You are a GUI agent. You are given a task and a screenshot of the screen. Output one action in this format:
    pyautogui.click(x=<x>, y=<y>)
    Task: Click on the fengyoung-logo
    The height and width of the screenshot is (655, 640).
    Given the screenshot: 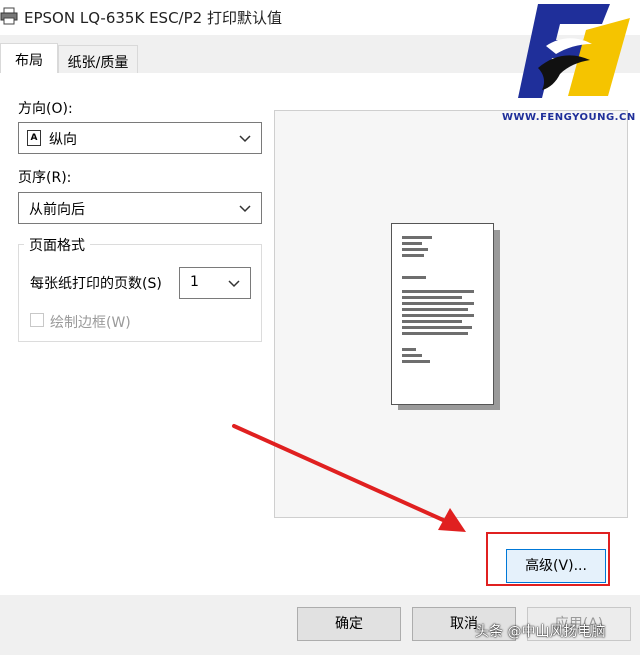 What is the action you would take?
    pyautogui.click(x=574, y=51)
    